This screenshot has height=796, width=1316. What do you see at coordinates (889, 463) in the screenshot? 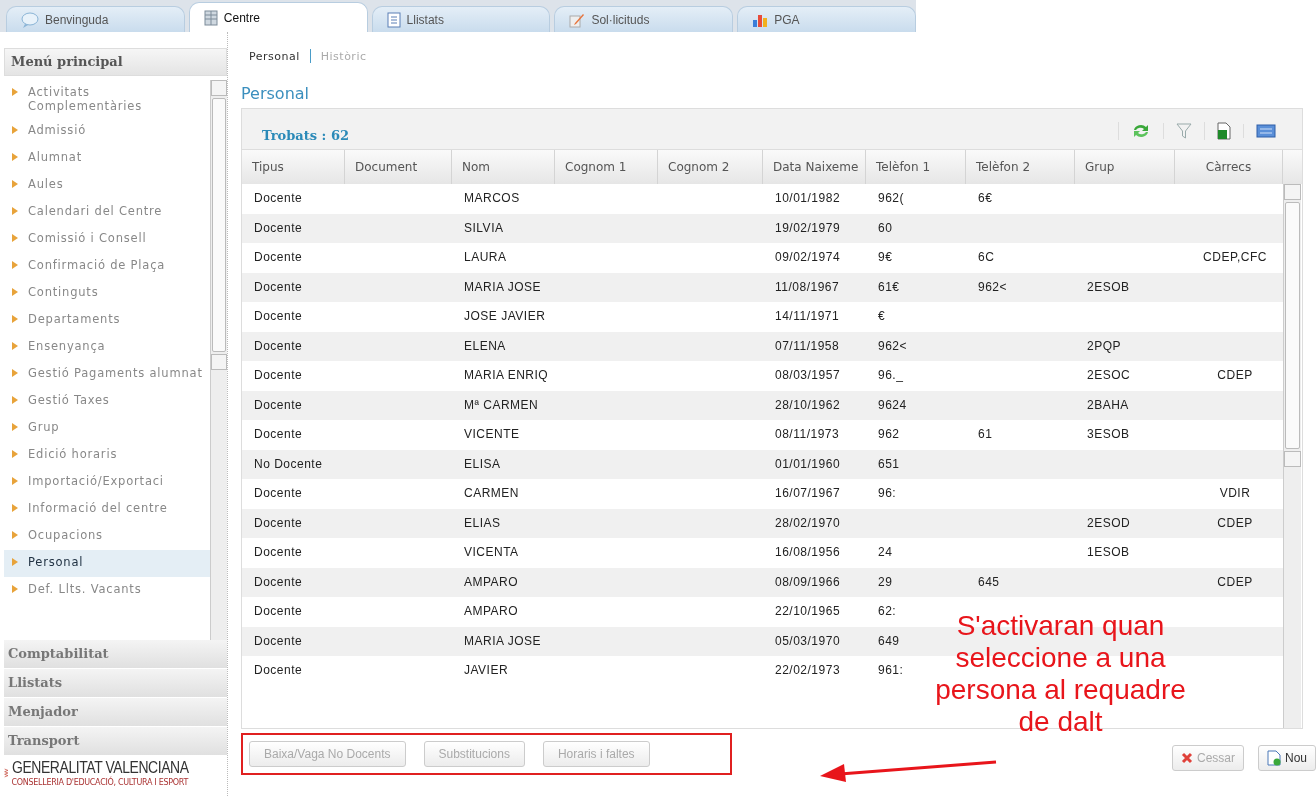
I see `table-cell: 651` at bounding box center [889, 463].